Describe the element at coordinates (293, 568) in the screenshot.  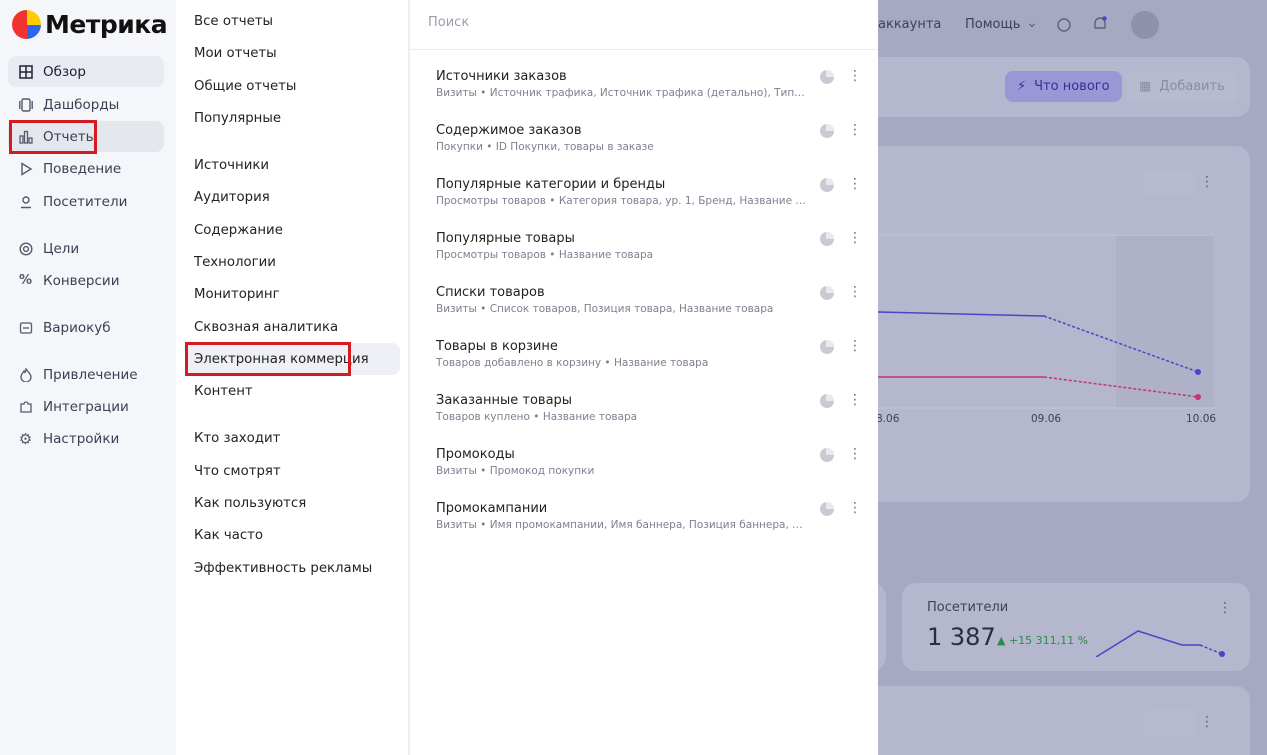
I see `category-ad-effectiveness: Эффективность рекламы` at that location.